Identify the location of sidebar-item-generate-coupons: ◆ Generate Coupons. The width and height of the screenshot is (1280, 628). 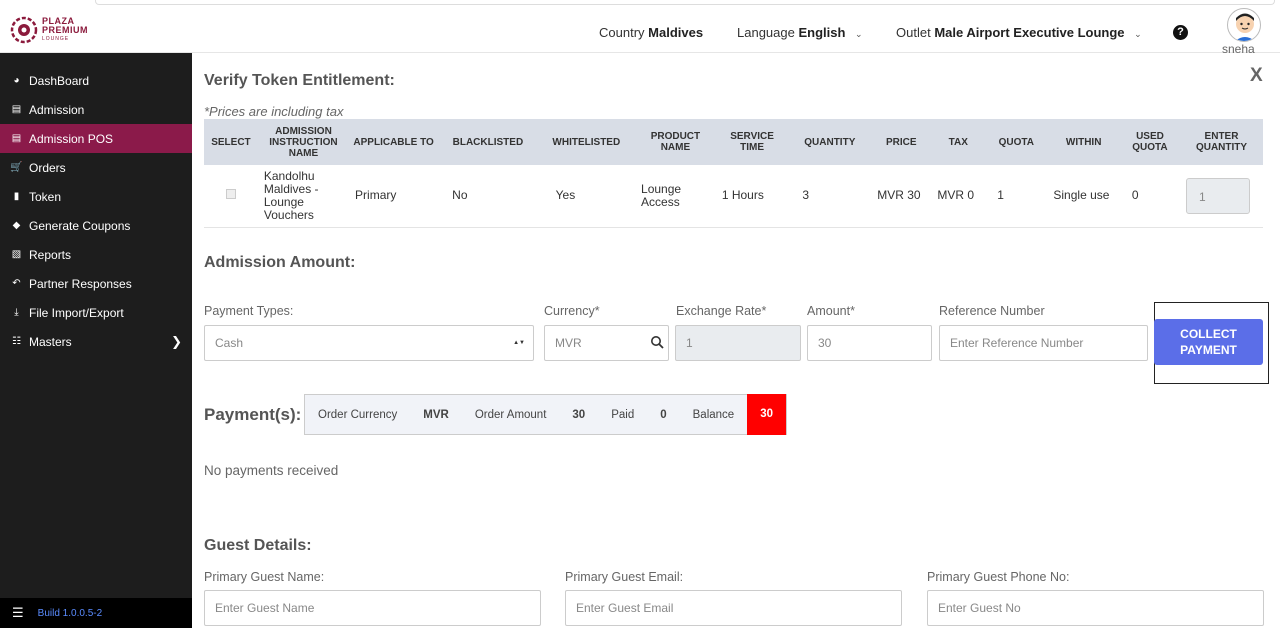
(96, 225).